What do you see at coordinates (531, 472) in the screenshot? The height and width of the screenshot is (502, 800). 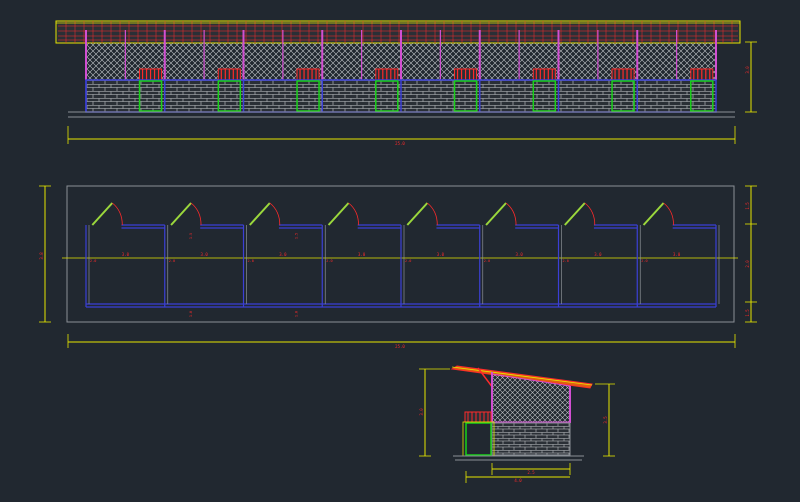 I see `section-inner-dim-text: 2.5` at bounding box center [531, 472].